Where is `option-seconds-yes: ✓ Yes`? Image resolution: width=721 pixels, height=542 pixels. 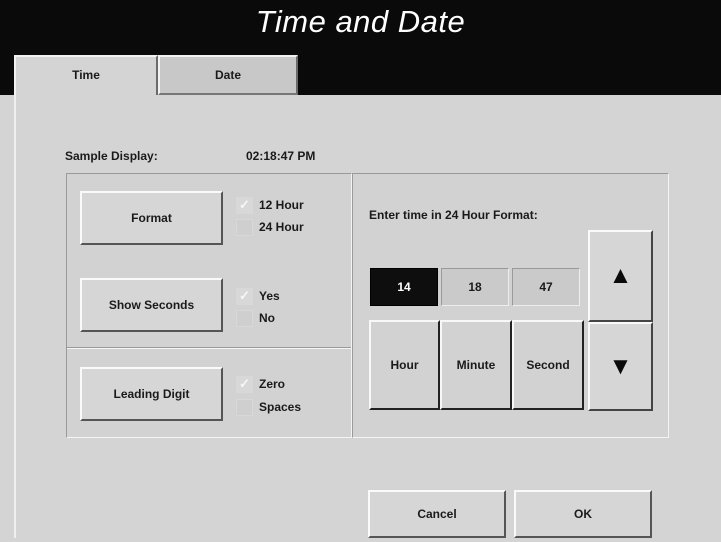 option-seconds-yes: ✓ Yes is located at coordinates (258, 296).